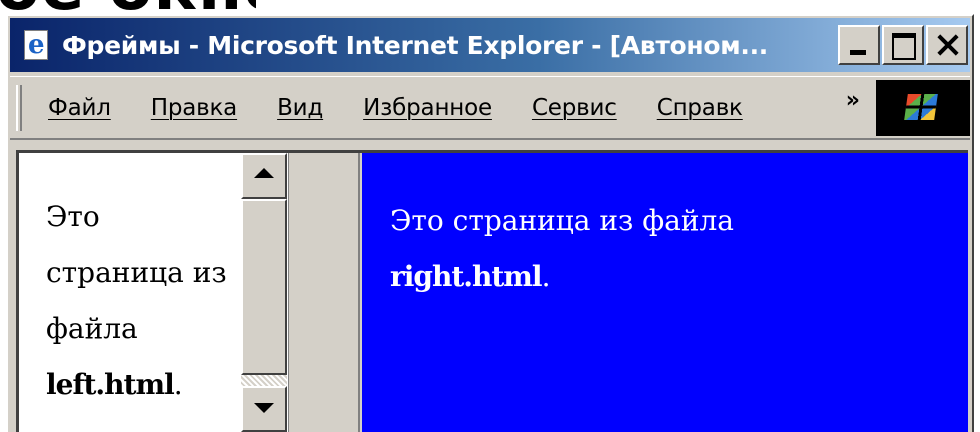 This screenshot has height=432, width=980. Describe the element at coordinates (853, 100) in the screenshot. I see `menu-overflow-chevron-icon: »` at that location.